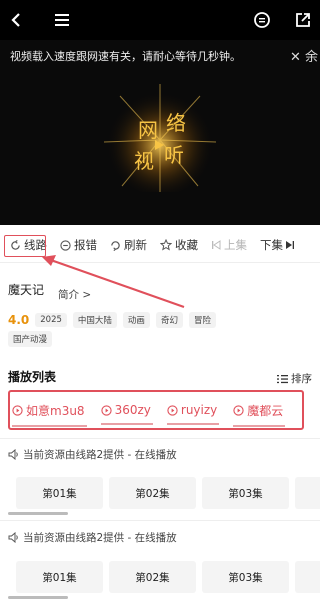 The width and height of the screenshot is (320, 600). I want to click on sort-icon, so click(282, 378).